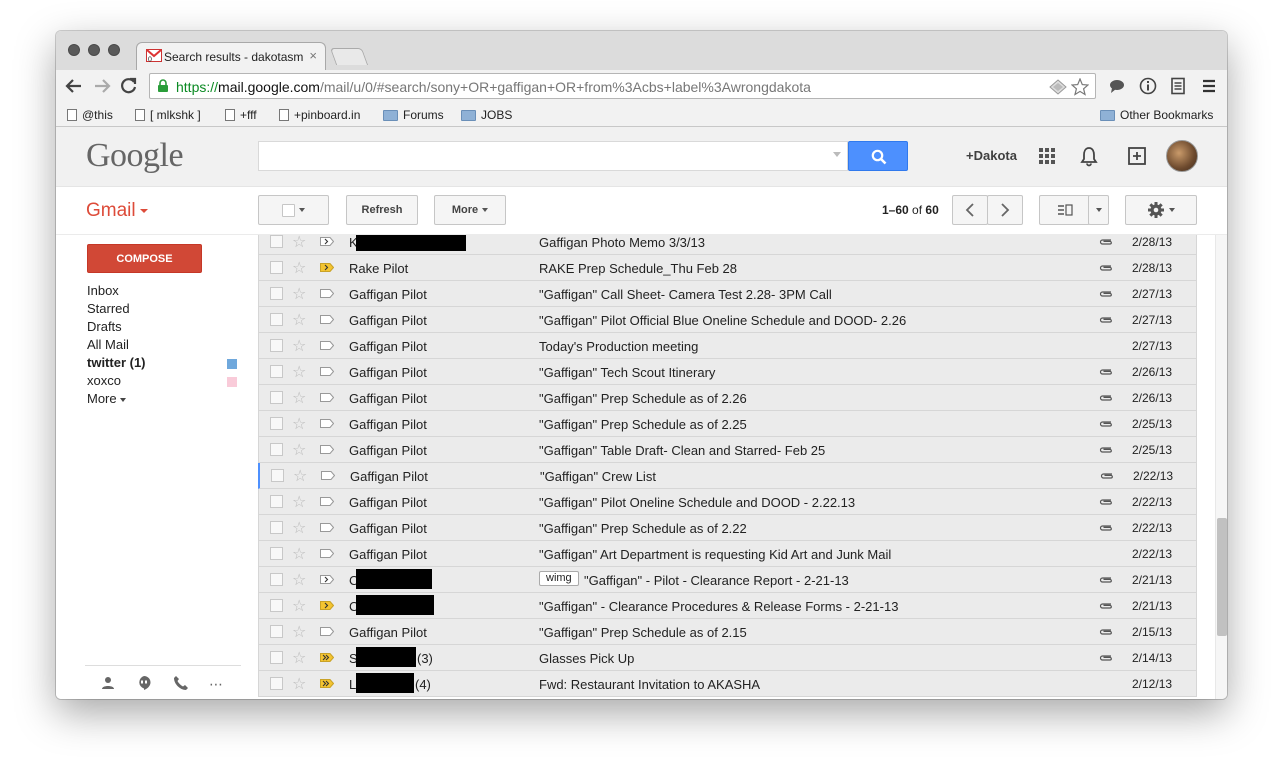  What do you see at coordinates (168, 115) in the screenshot?
I see `bookmark-mlkshk: [ mlkshk ]` at bounding box center [168, 115].